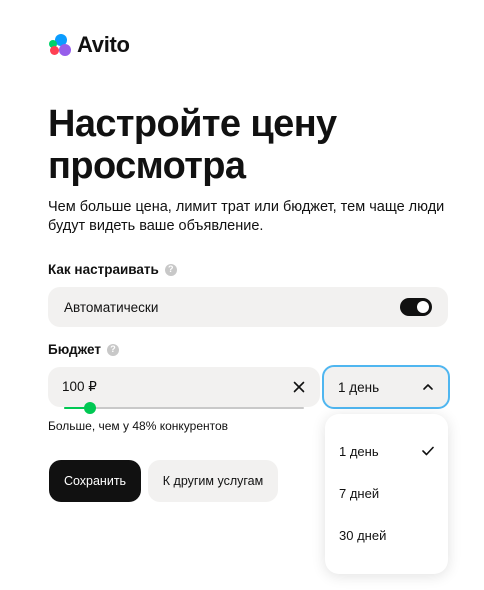  I want to click on auto-mode-value: Автоматически, so click(111, 307).